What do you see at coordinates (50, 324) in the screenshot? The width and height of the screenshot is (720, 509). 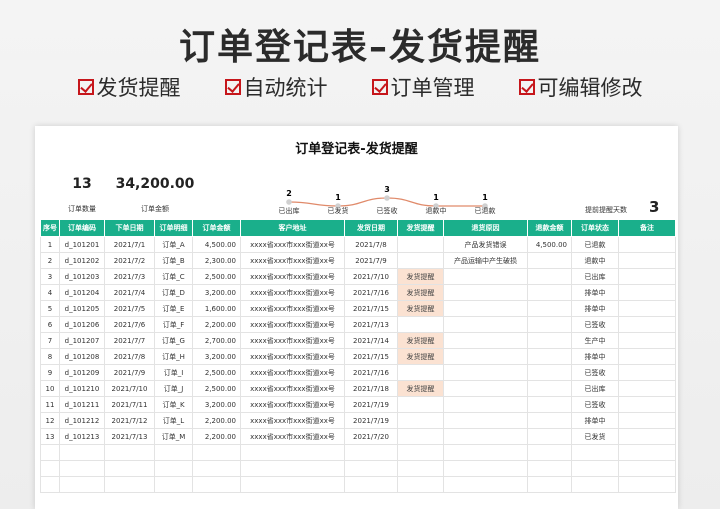 I see `table-cell: 6` at bounding box center [50, 324].